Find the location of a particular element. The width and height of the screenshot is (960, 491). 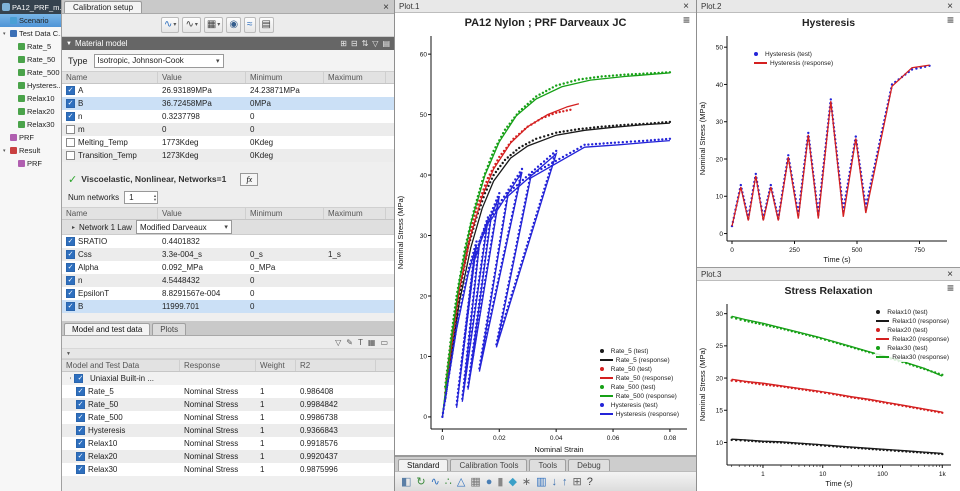

tree-item-relax10: Relax10 is located at coordinates (30, 98).